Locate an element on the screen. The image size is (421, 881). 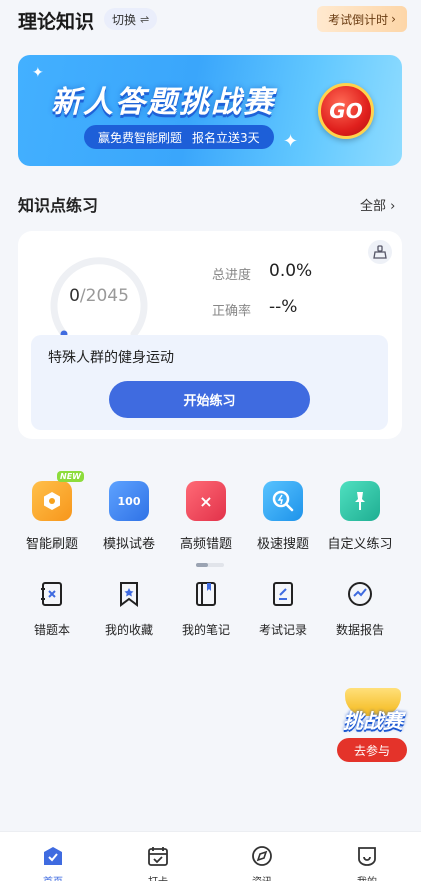
feature-mock-exam: 100 模拟试卷 is located at coordinates (129, 516).